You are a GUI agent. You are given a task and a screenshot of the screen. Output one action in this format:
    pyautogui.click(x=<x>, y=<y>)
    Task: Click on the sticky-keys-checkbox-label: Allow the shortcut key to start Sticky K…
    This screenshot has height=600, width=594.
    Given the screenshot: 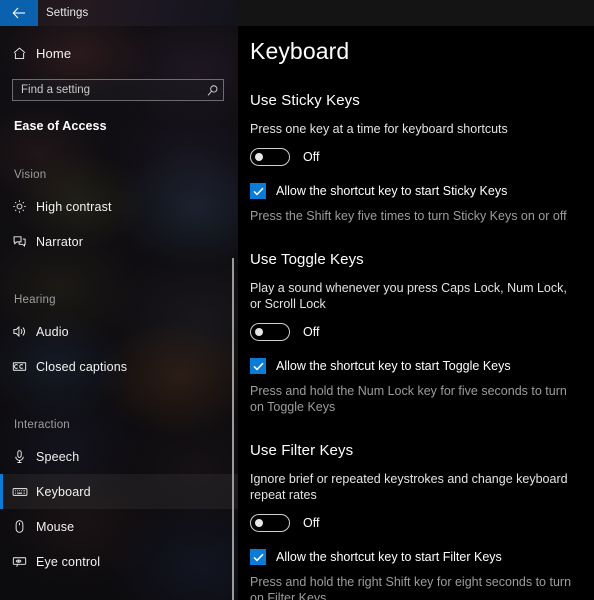 What is the action you would take?
    pyautogui.click(x=392, y=191)
    